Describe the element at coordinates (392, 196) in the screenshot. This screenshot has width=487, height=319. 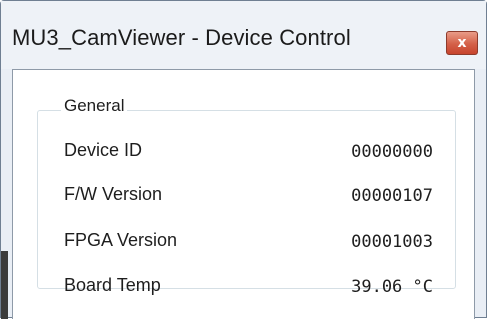
I see `fw-version-value: 00000107` at that location.